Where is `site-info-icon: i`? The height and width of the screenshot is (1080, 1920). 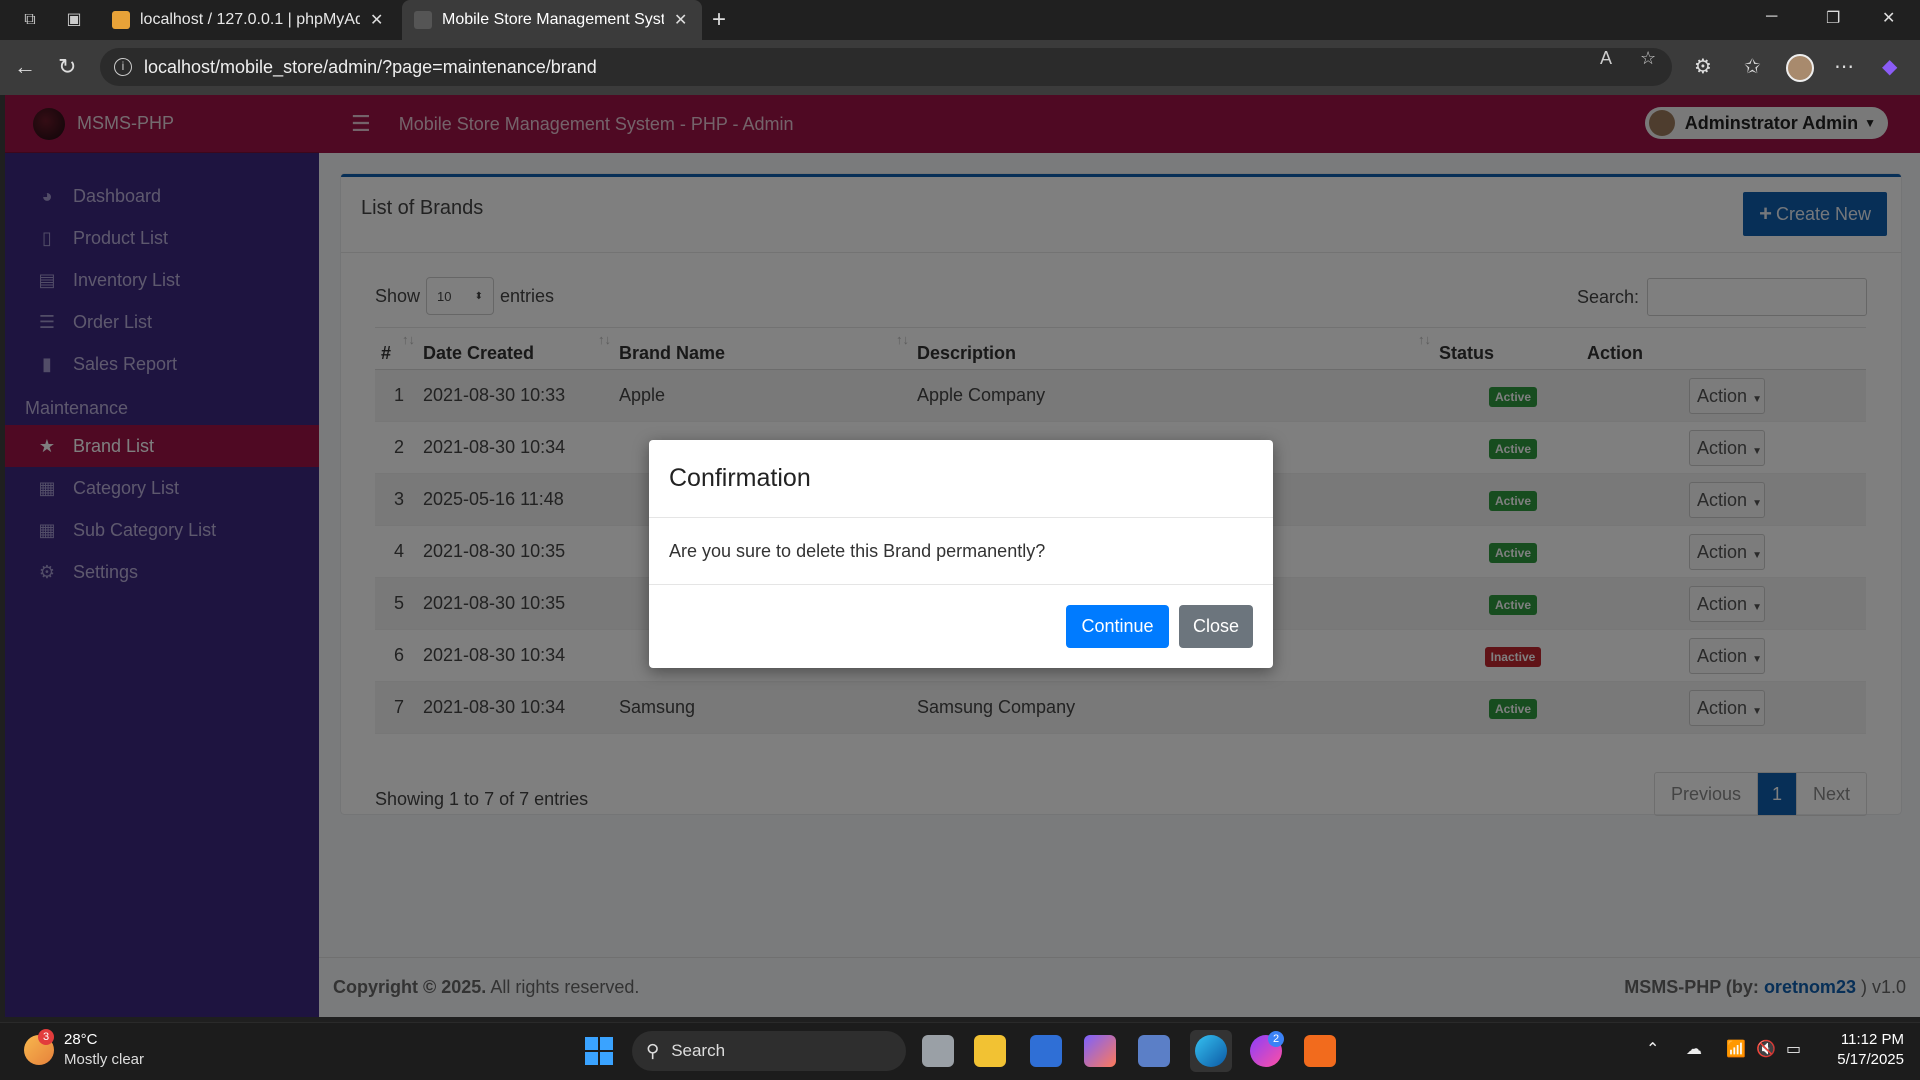
site-info-icon: i is located at coordinates (123, 67).